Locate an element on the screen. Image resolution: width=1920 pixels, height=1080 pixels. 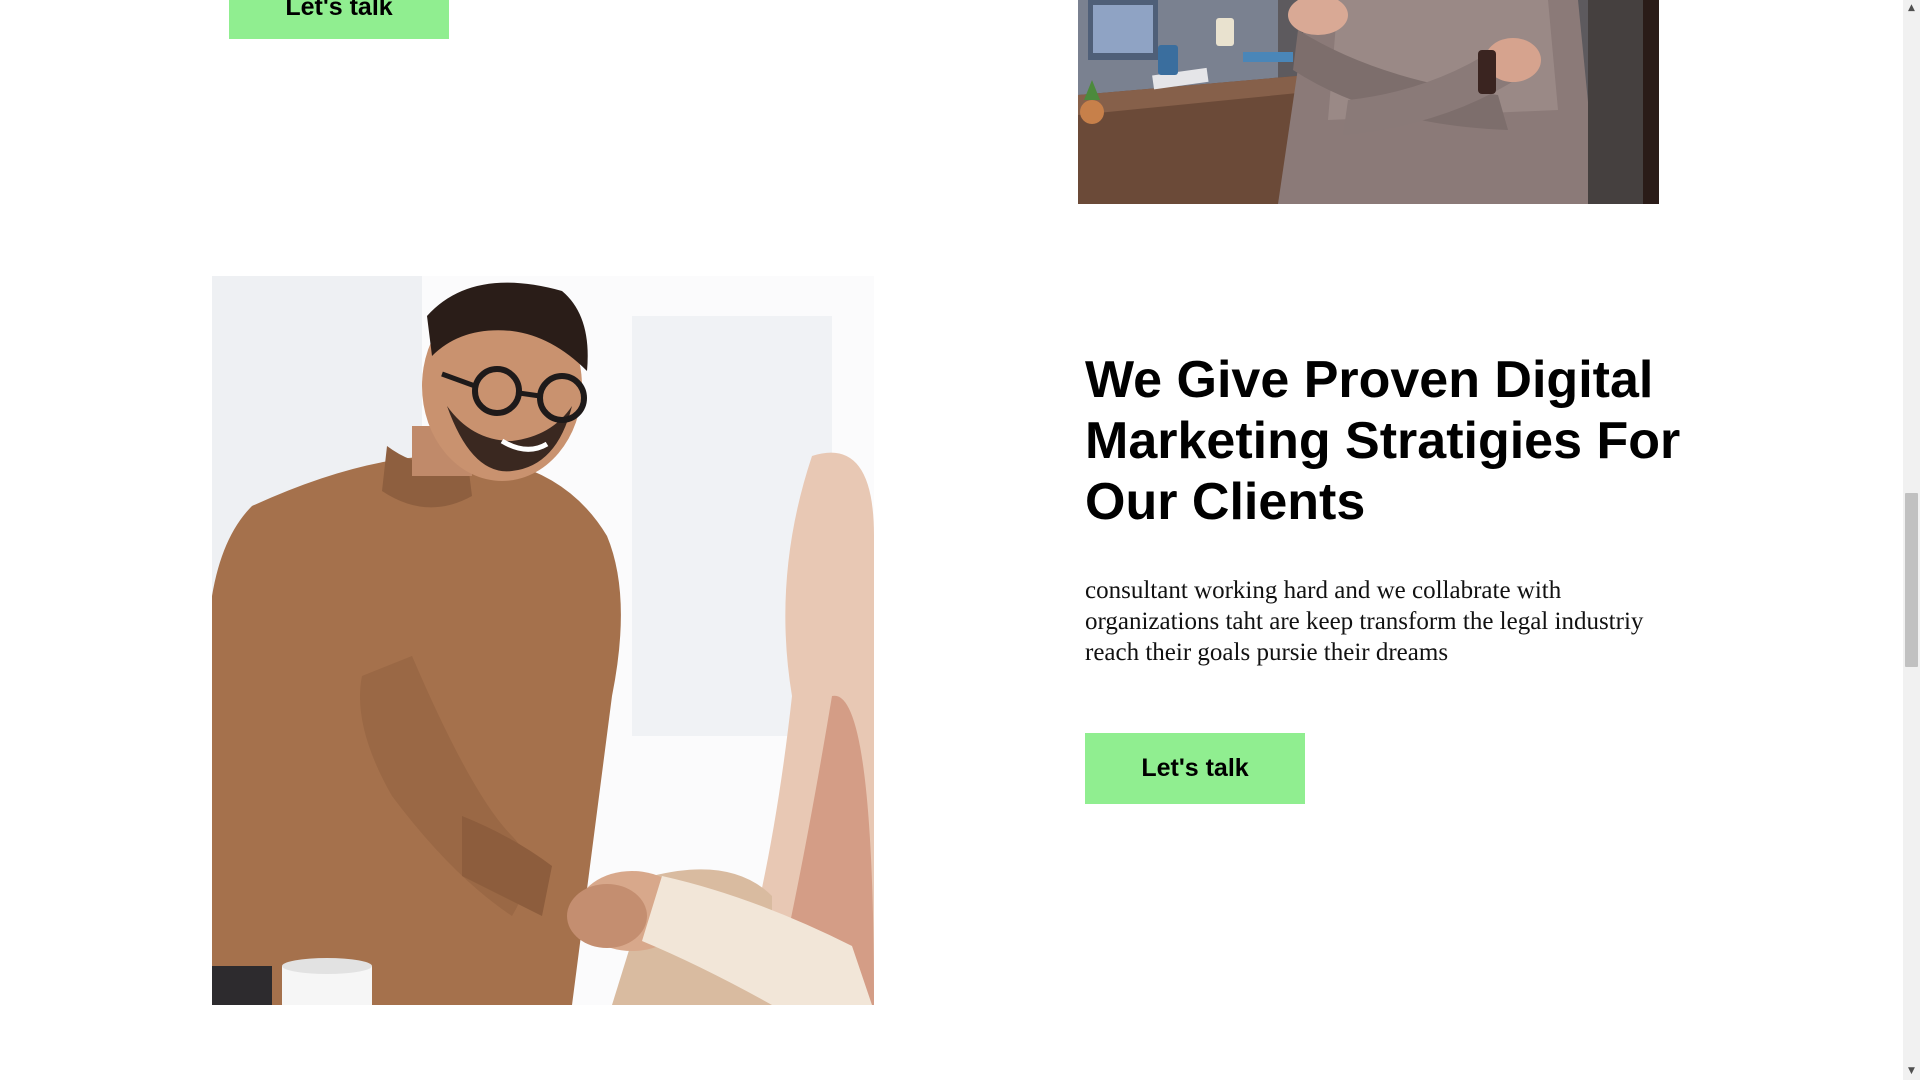
lets-talk-button-top: Let's talk is located at coordinates (339, 19).